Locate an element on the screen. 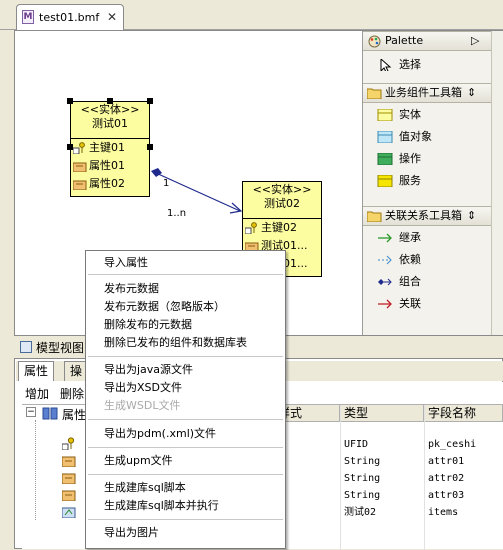 The height and width of the screenshot is (550, 503). column-header-field: 字段名称 is located at coordinates (463, 413).